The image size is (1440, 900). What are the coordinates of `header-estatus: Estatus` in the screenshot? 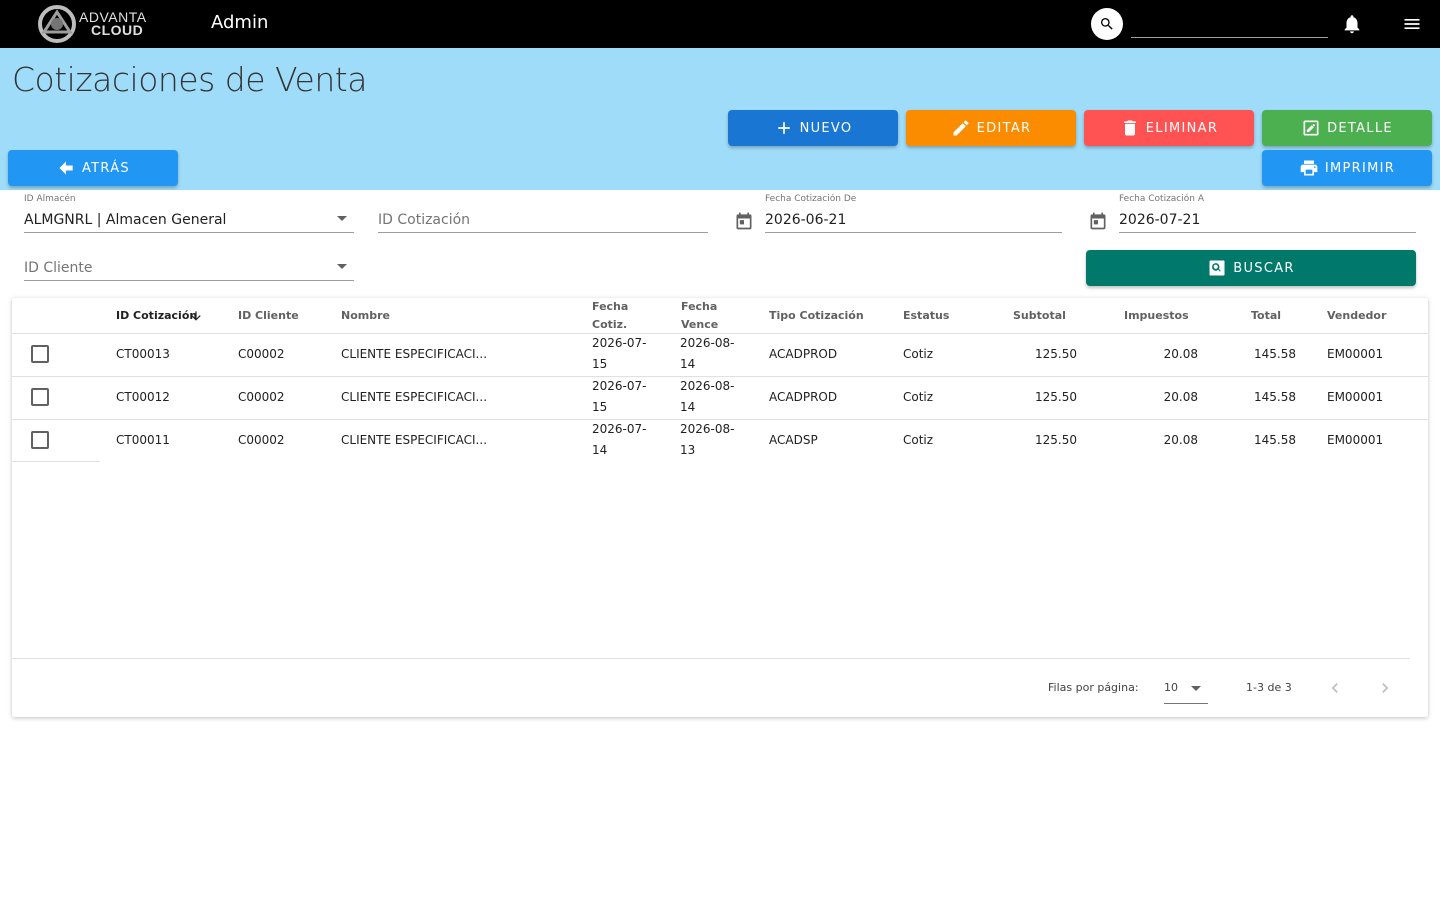 It's located at (926, 316).